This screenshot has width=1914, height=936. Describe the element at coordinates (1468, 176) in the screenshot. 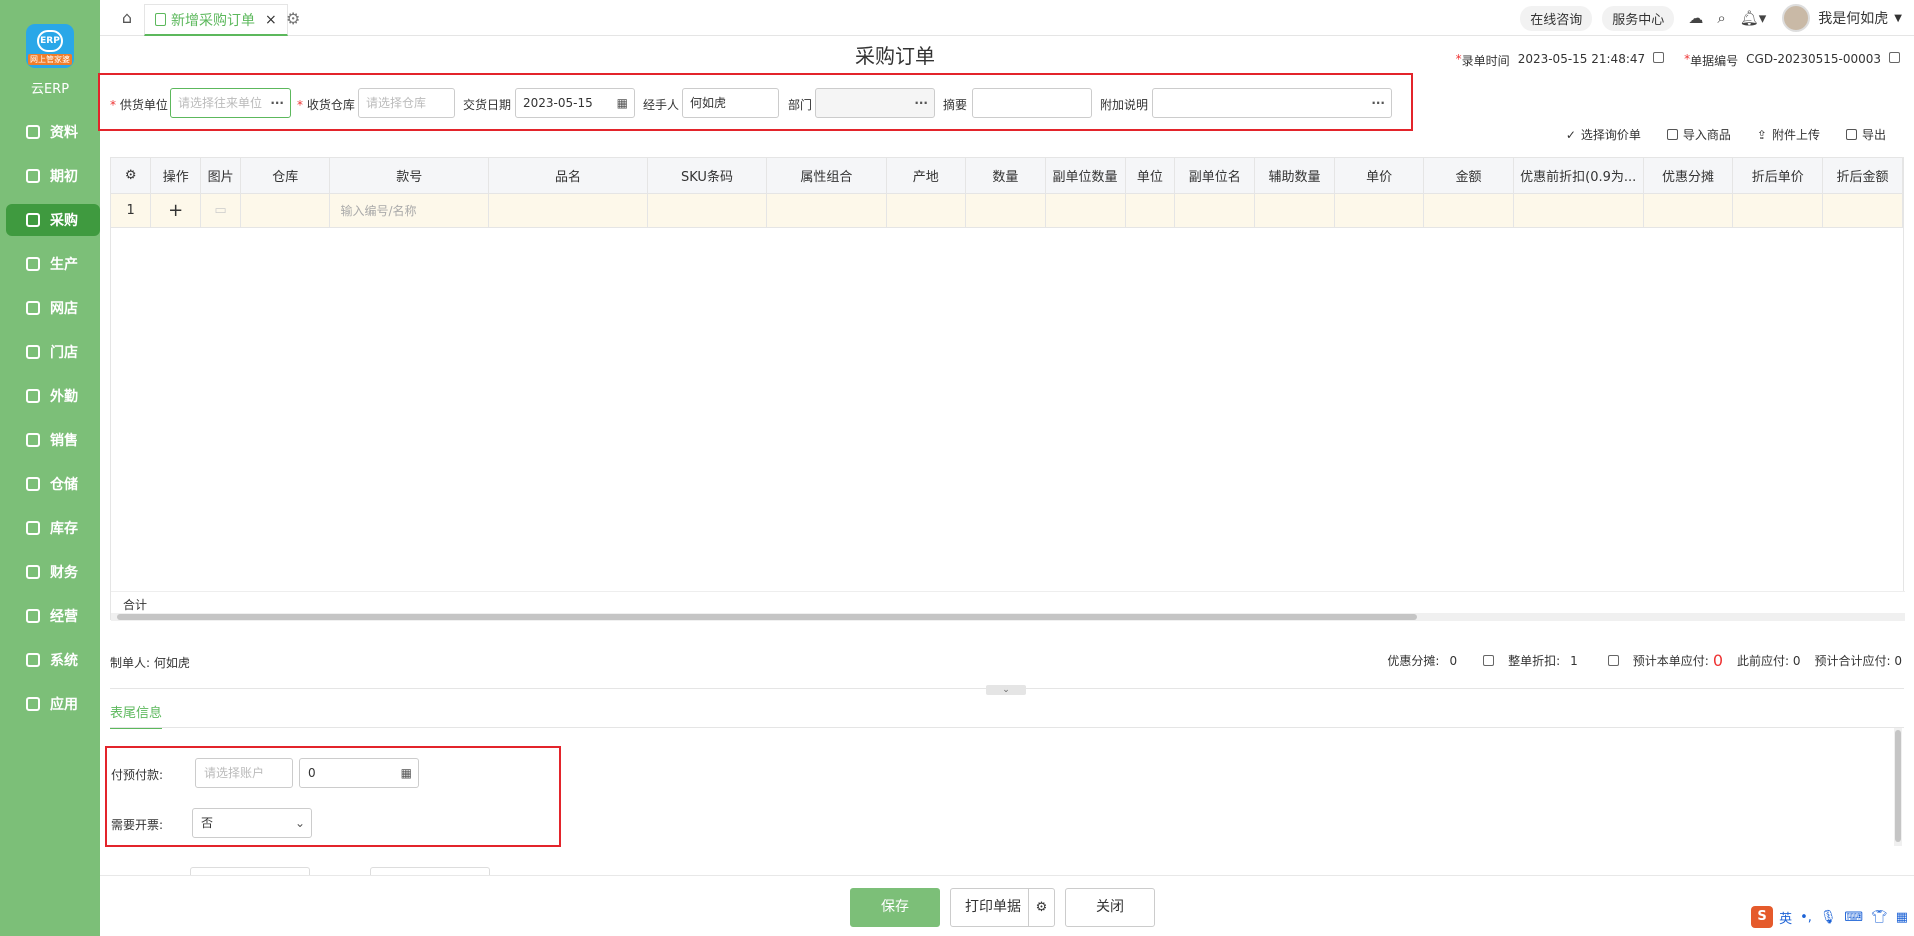

I see `column-header: 金额` at that location.